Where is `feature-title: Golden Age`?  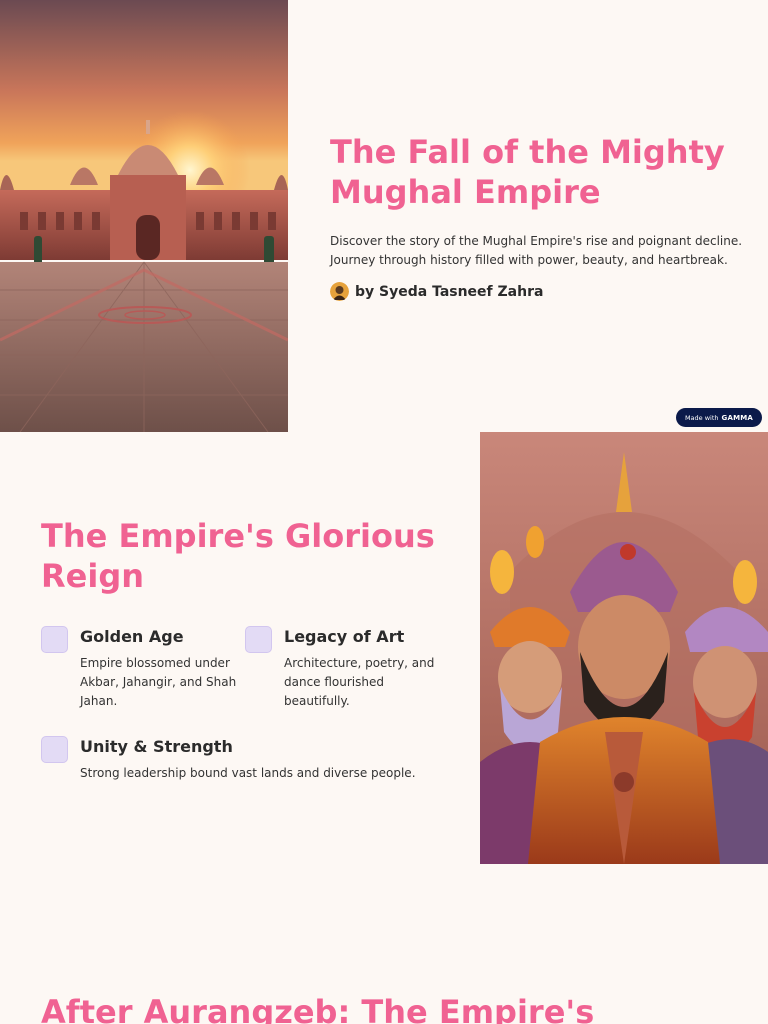
feature-title: Golden Age is located at coordinates (132, 636).